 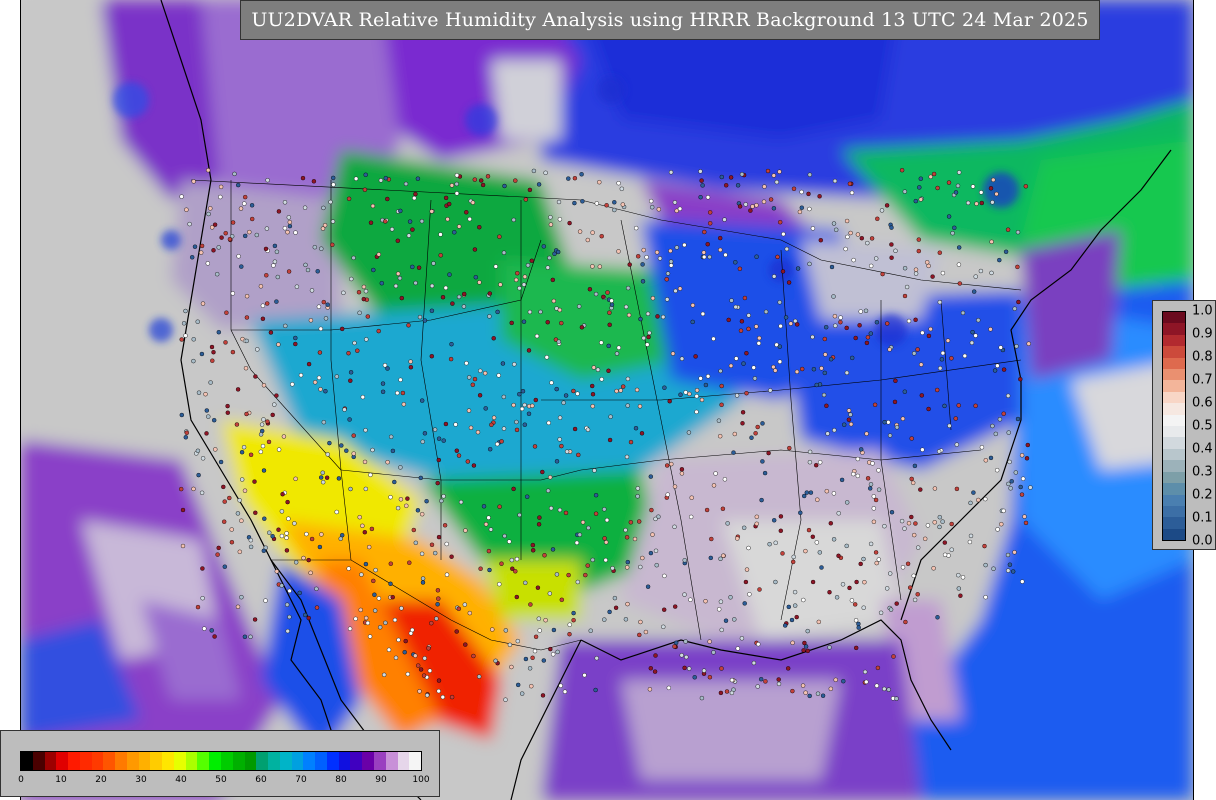 What do you see at coordinates (1174, 523) in the screenshot?
I see `increment-colorbar-swatch` at bounding box center [1174, 523].